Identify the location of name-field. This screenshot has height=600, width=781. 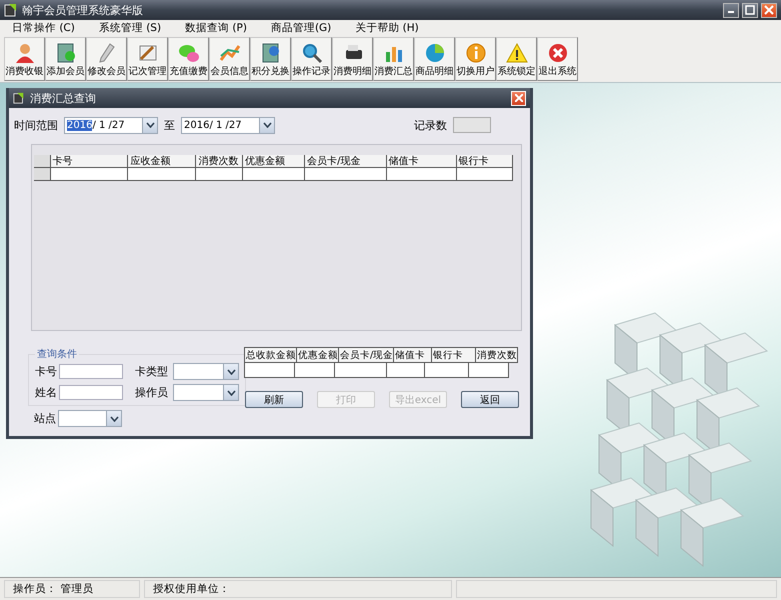
(91, 392).